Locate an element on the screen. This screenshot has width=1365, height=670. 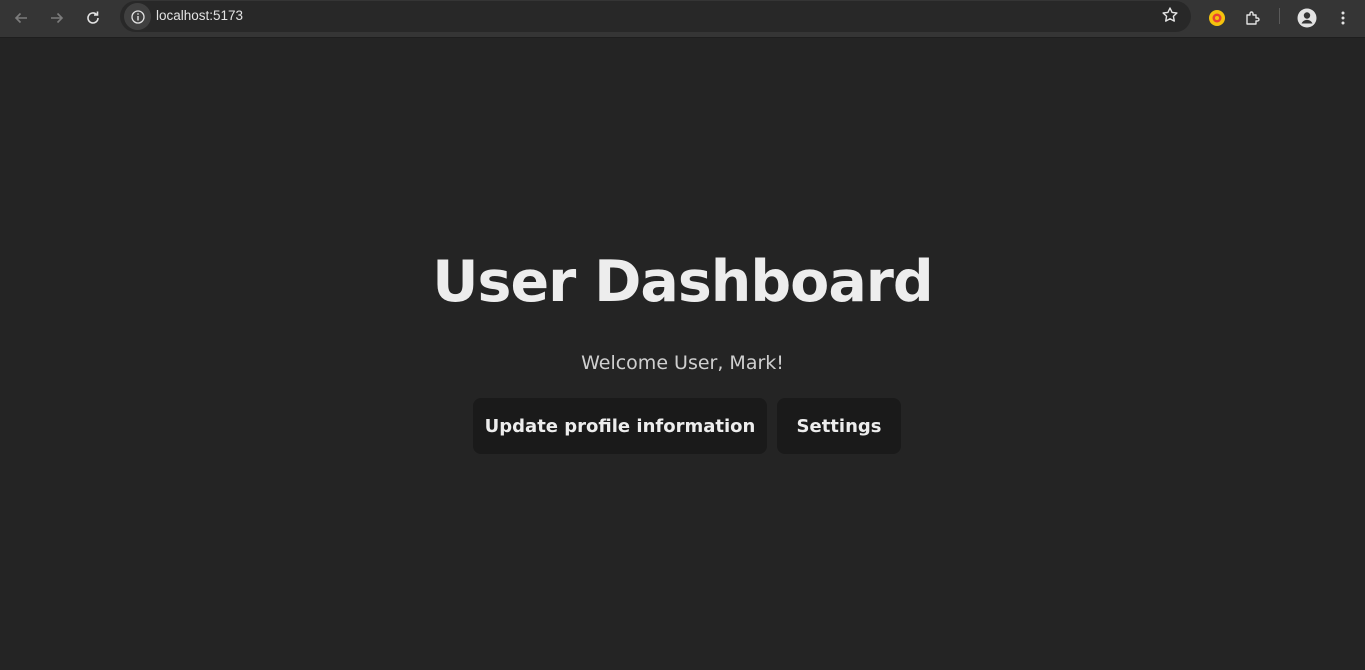
arrow-right-icon is located at coordinates (57, 18).